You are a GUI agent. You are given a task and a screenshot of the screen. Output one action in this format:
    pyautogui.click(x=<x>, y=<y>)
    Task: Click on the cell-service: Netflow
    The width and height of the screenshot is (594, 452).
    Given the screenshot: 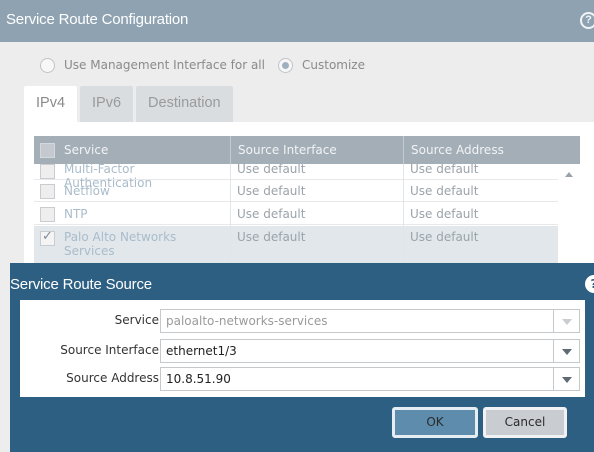 What is the action you would take?
    pyautogui.click(x=87, y=191)
    